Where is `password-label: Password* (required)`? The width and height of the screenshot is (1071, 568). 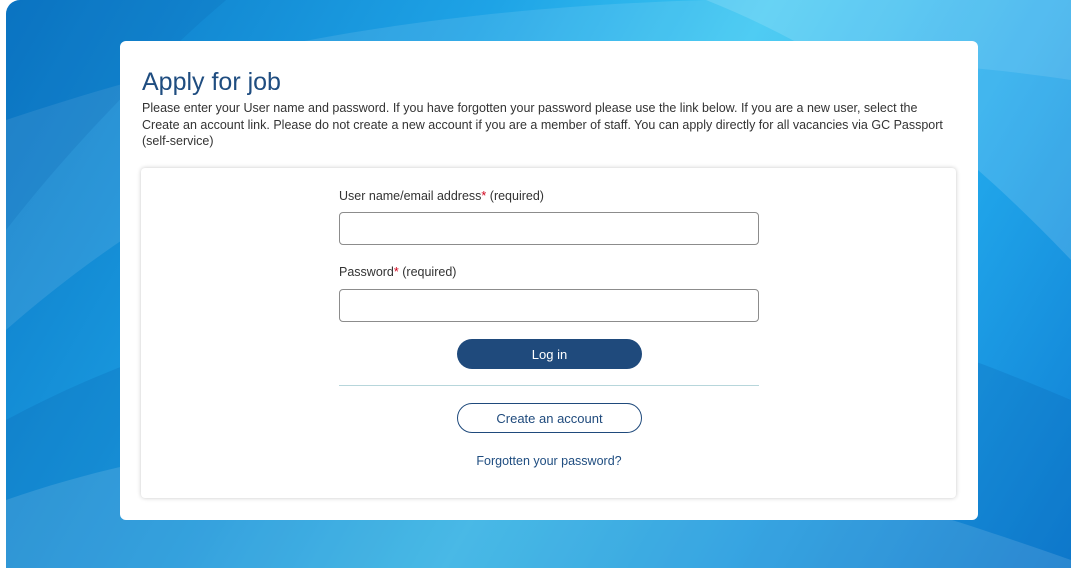
password-label: Password* (required) is located at coordinates (397, 272).